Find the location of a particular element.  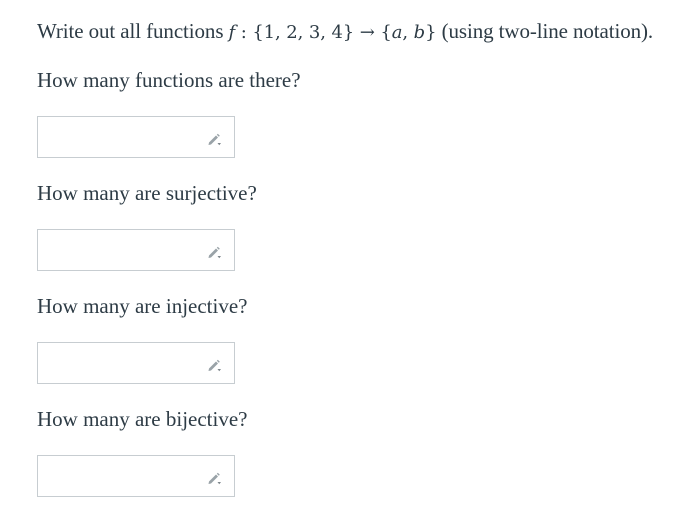

answer-field-bijective is located at coordinates (136, 476).